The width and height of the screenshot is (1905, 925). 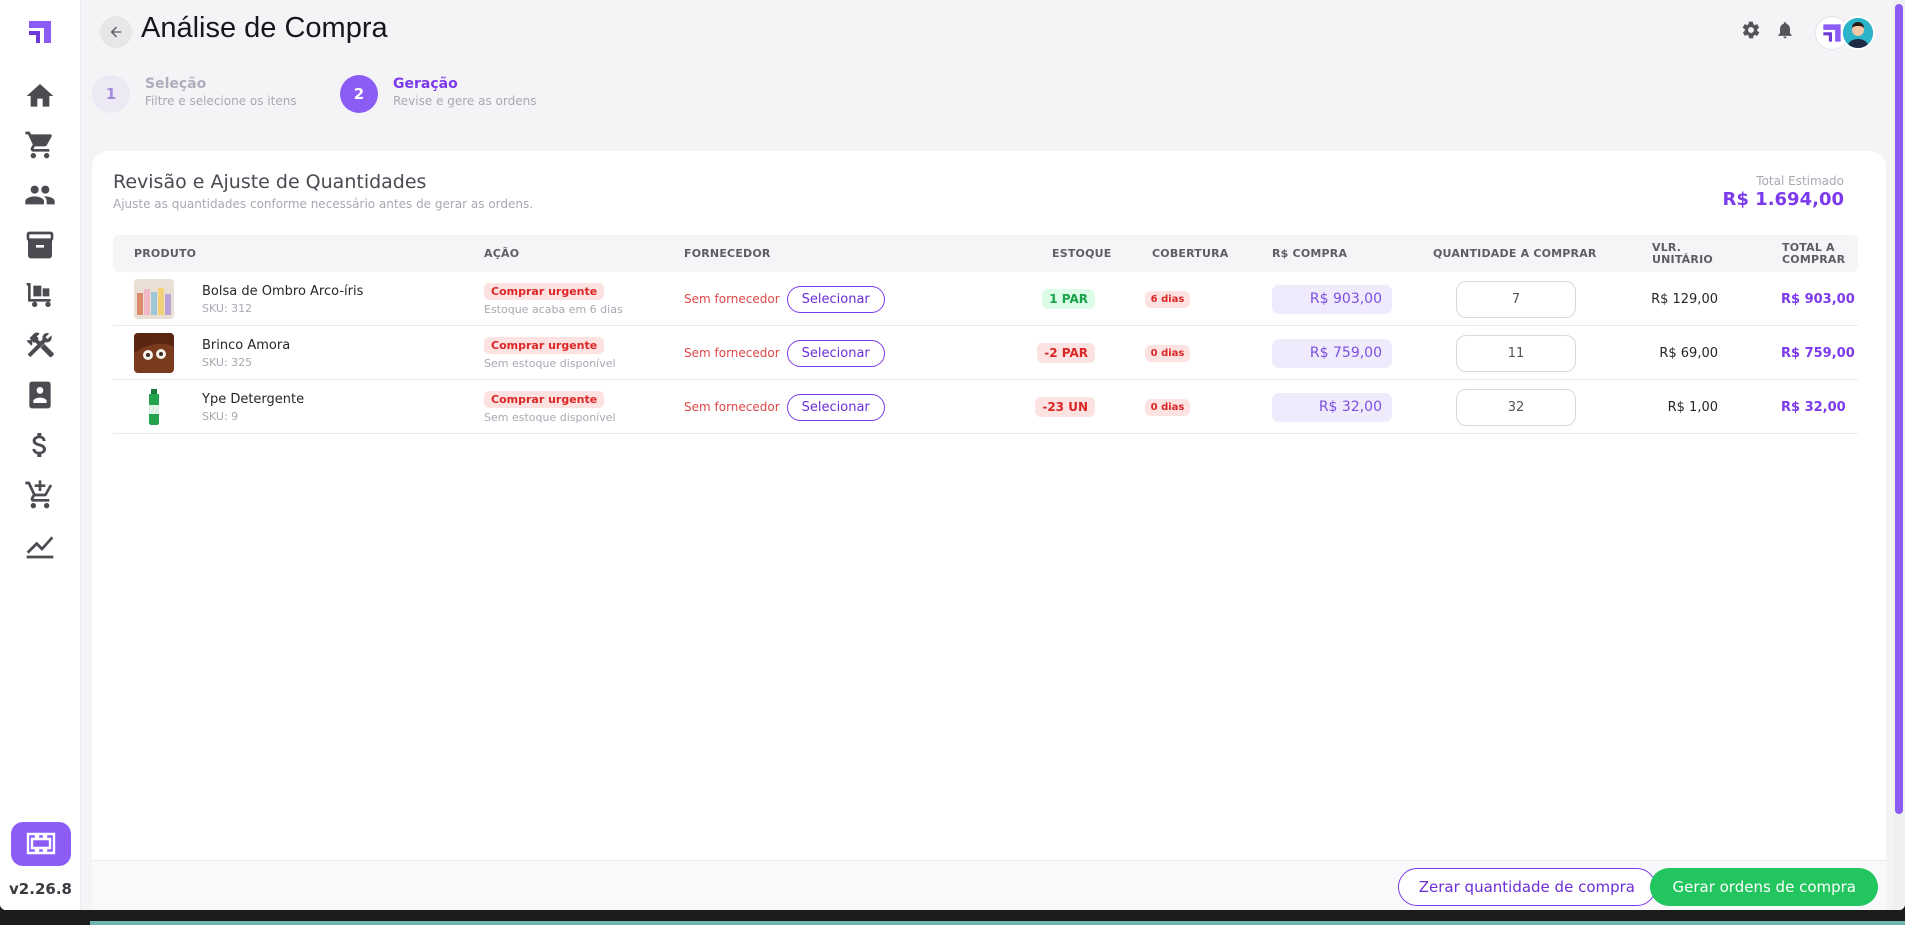 I want to click on badge-icon, so click(x=40, y=395).